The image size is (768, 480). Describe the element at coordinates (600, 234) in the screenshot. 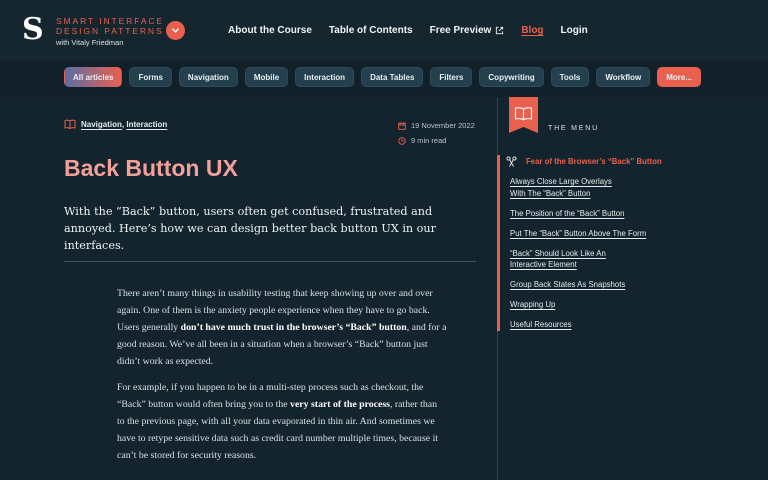

I see `toc-item-above-form: Put The “Back” Button Above The Form` at that location.